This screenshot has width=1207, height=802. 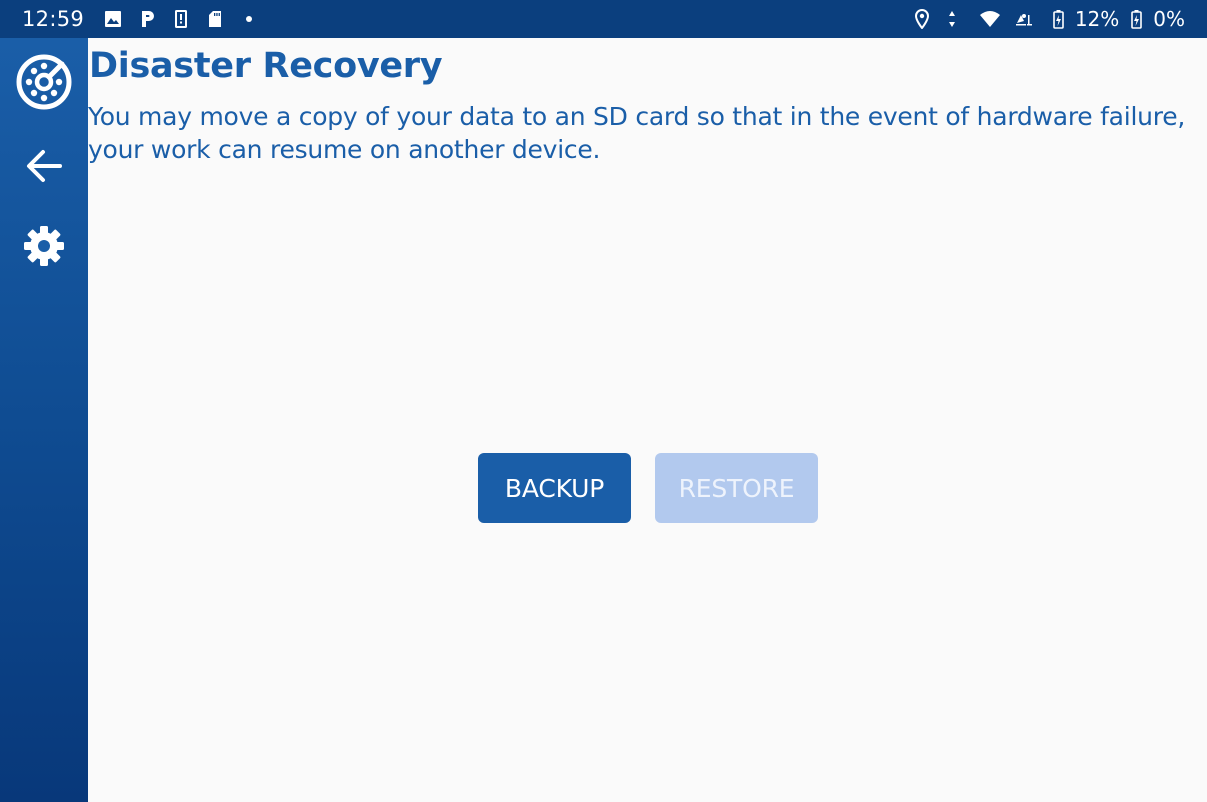 I want to click on sidebar, so click(x=44, y=420).